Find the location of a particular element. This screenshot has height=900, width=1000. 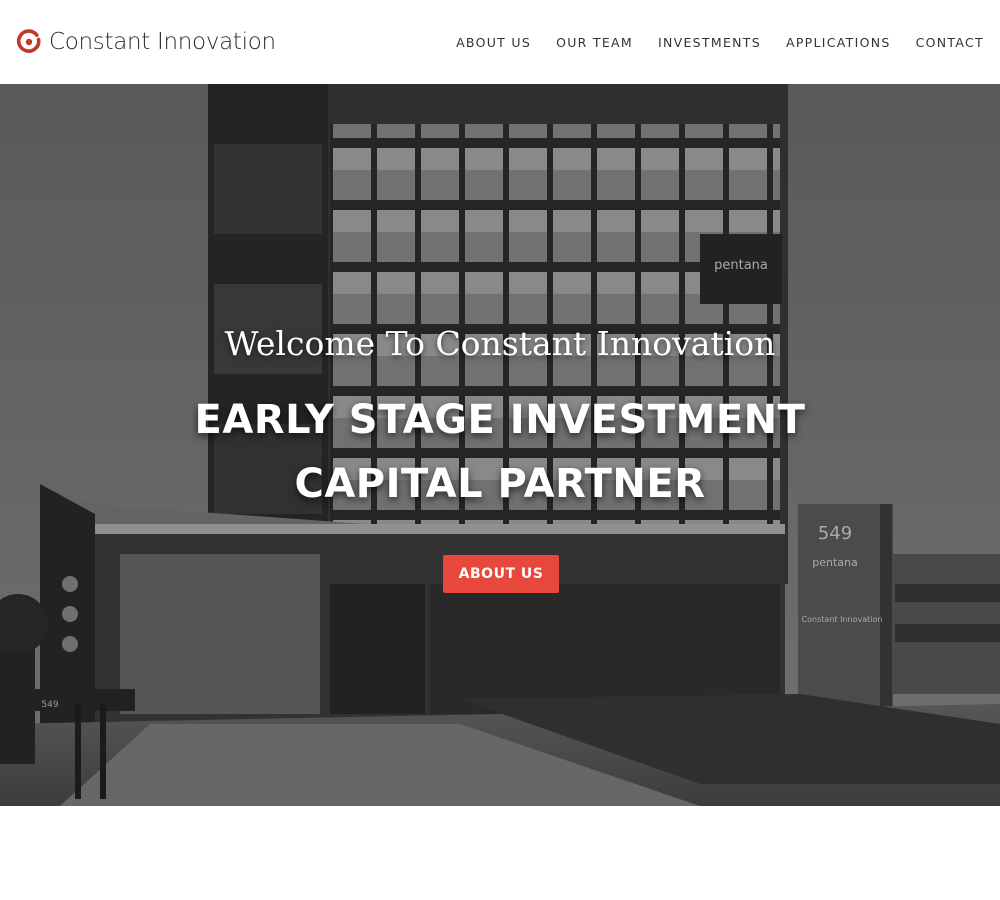

logo-link: Constant Innovation is located at coordinates (146, 42).